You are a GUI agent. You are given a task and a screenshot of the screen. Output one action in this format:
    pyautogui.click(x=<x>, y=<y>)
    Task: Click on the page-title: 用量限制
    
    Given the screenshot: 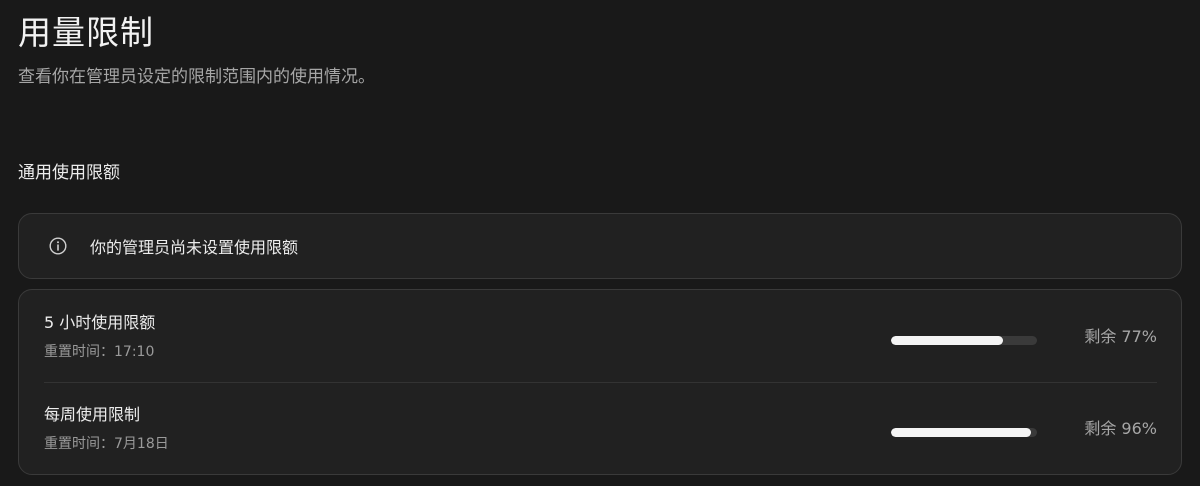 What is the action you would take?
    pyautogui.click(x=86, y=32)
    